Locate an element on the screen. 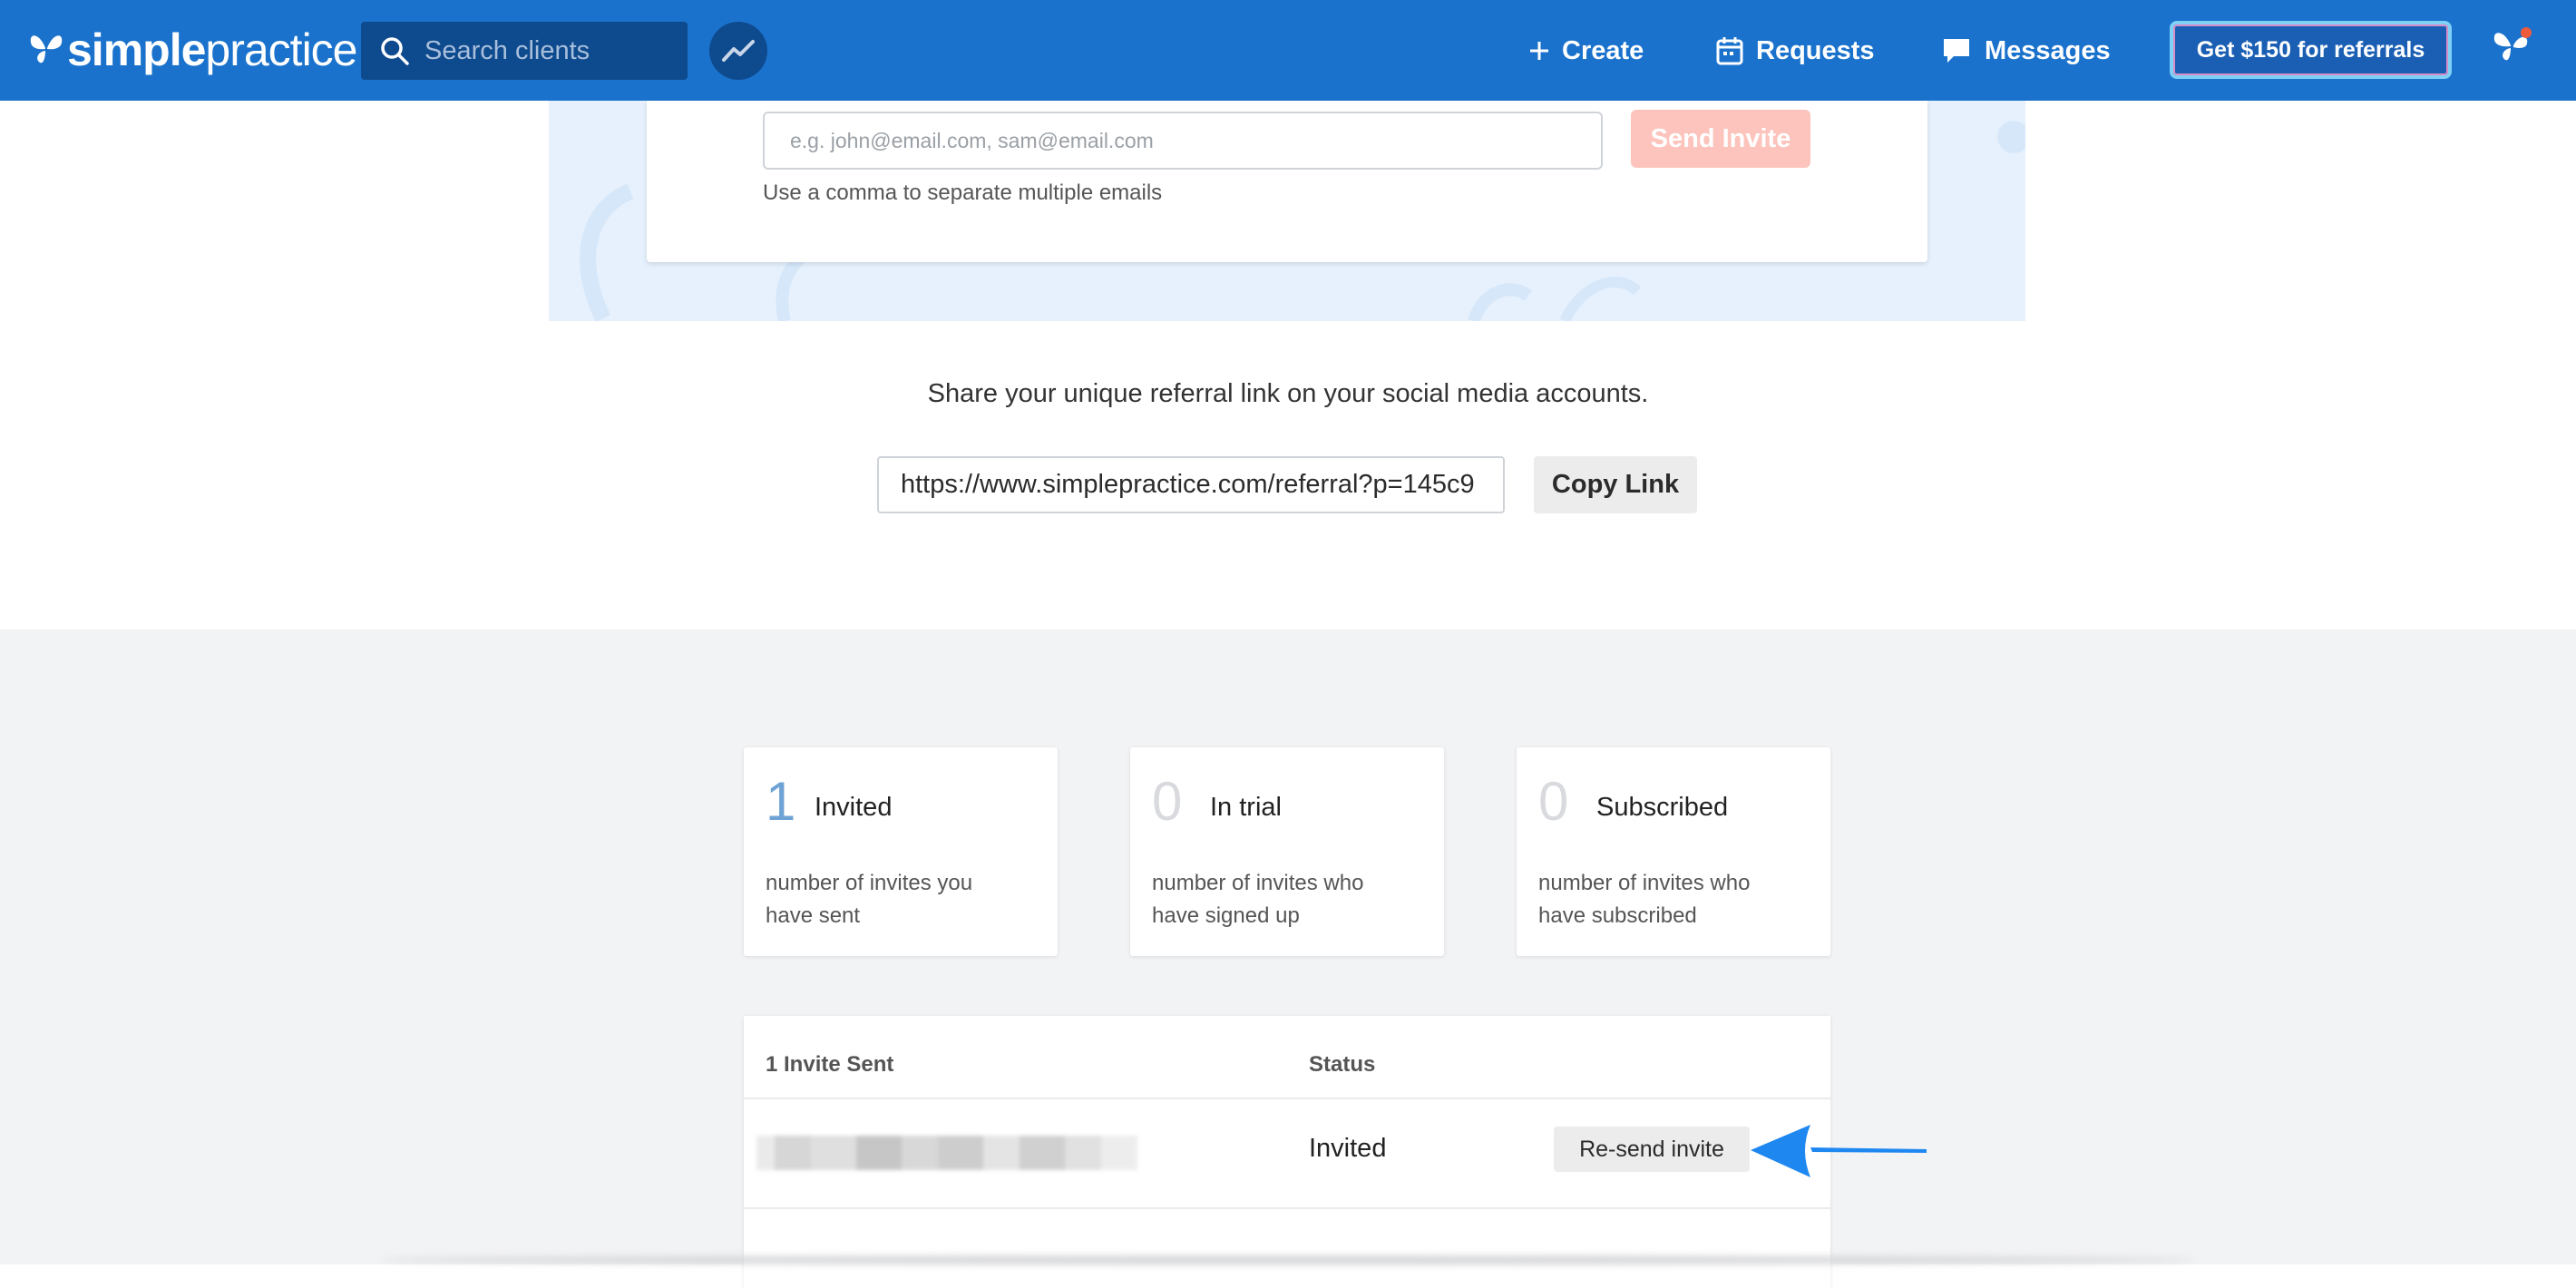  trending-up-icon is located at coordinates (738, 51).